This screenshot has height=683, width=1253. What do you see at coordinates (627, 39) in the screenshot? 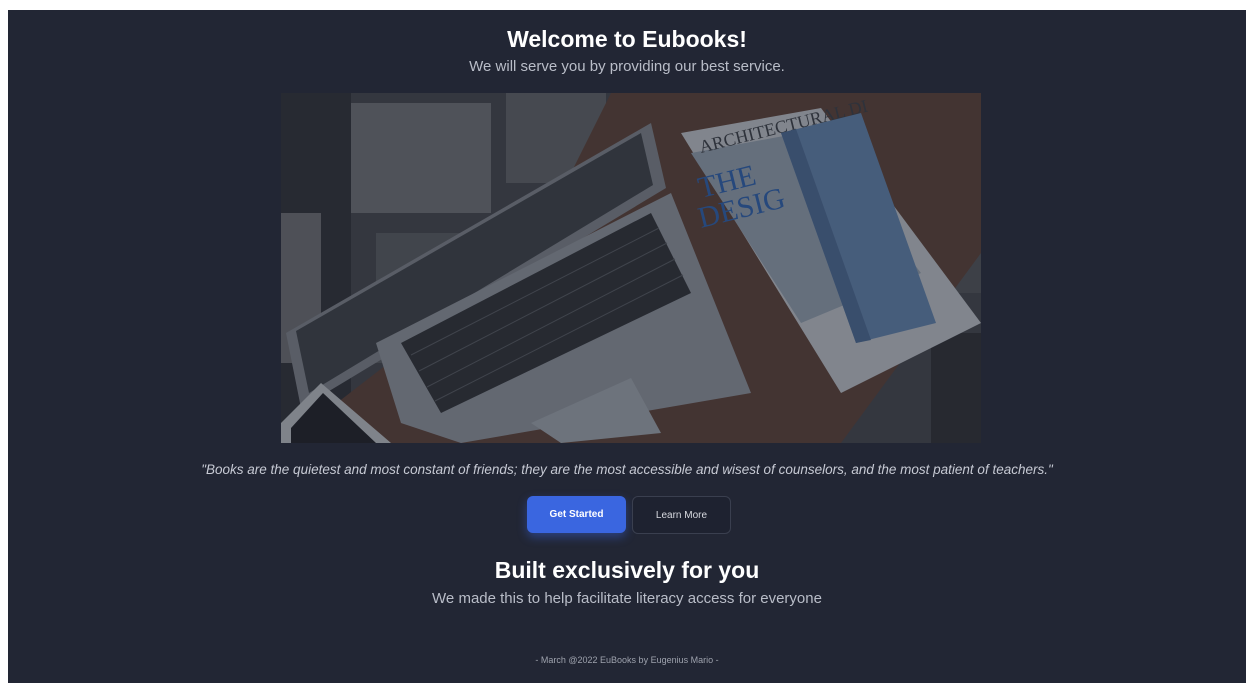
I see `hero-title: Welcome to Eubooks!` at bounding box center [627, 39].